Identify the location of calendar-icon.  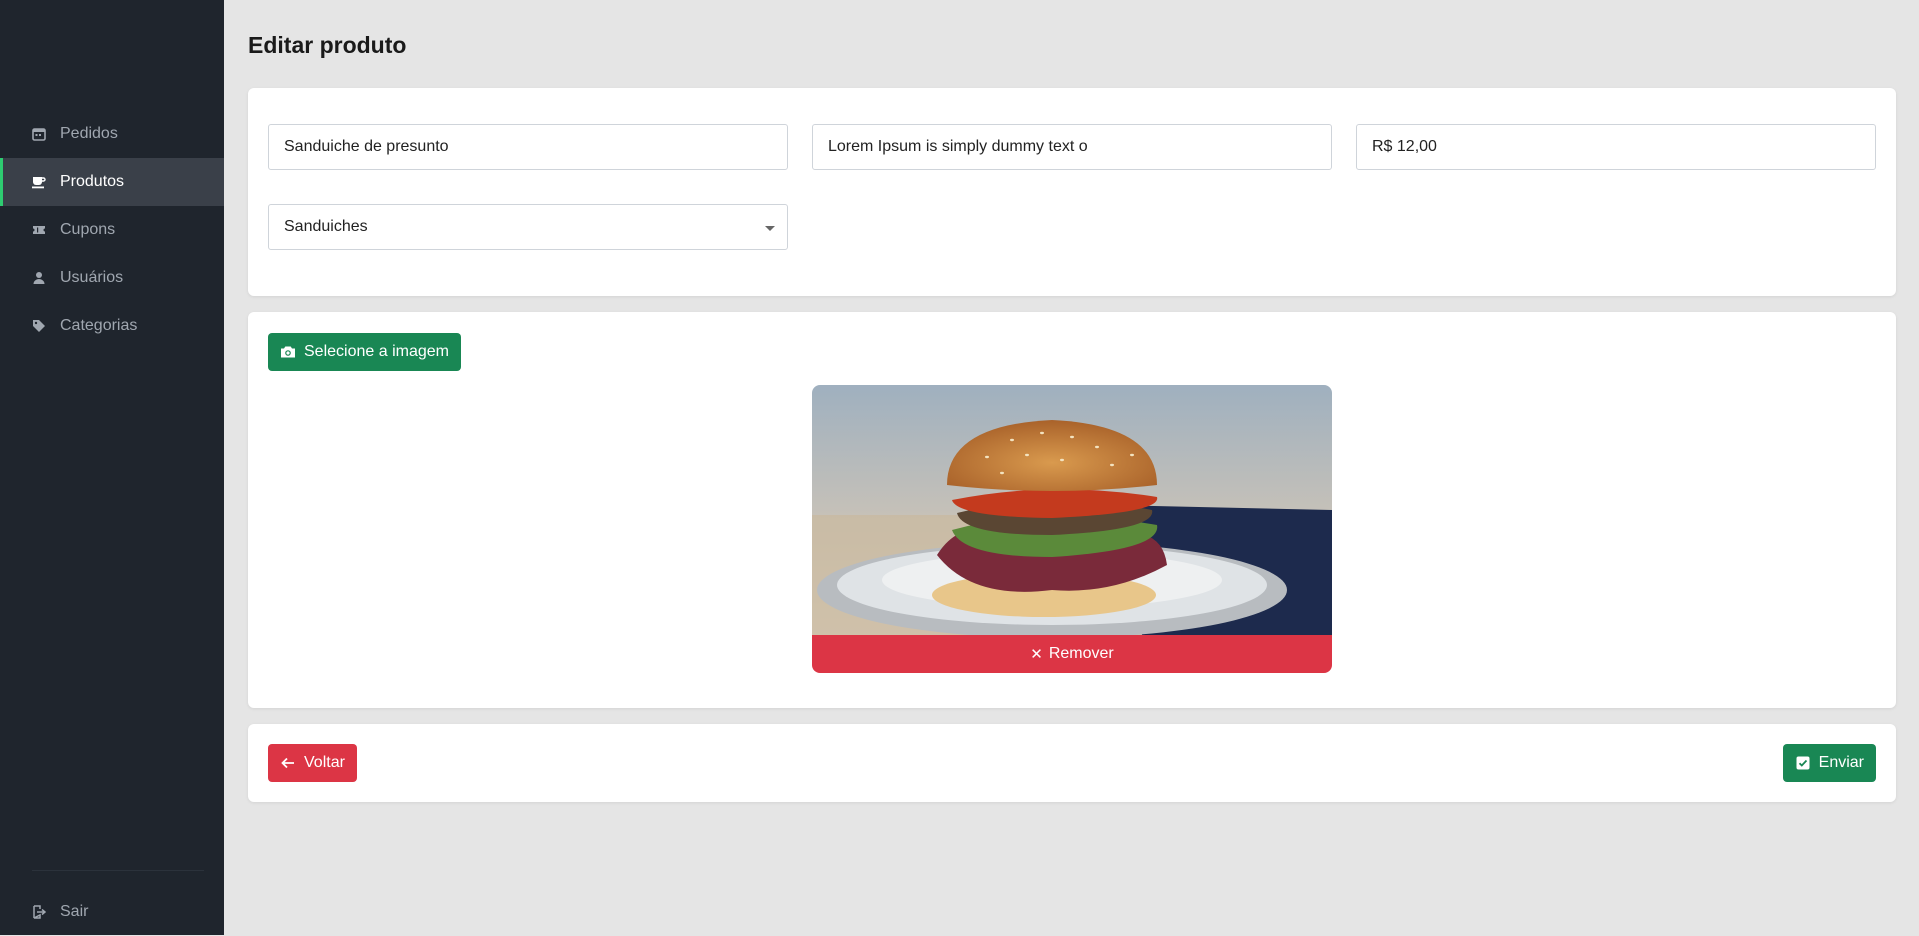
(39, 134).